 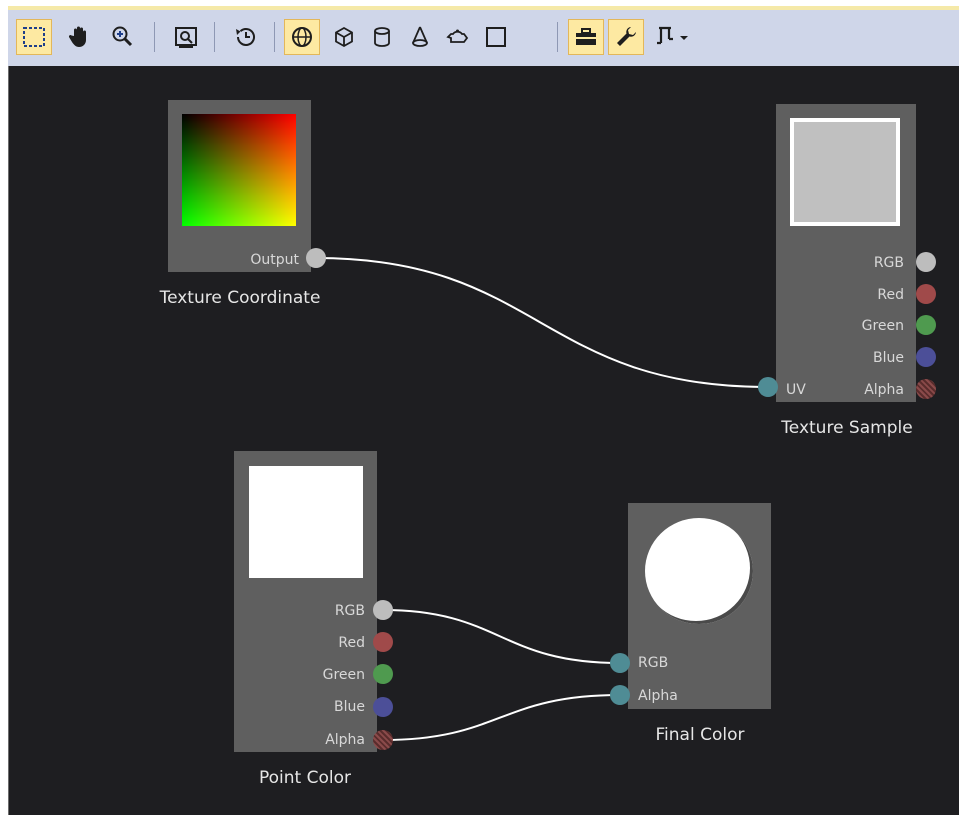 I want to click on pan-tool-button, so click(x=80, y=37).